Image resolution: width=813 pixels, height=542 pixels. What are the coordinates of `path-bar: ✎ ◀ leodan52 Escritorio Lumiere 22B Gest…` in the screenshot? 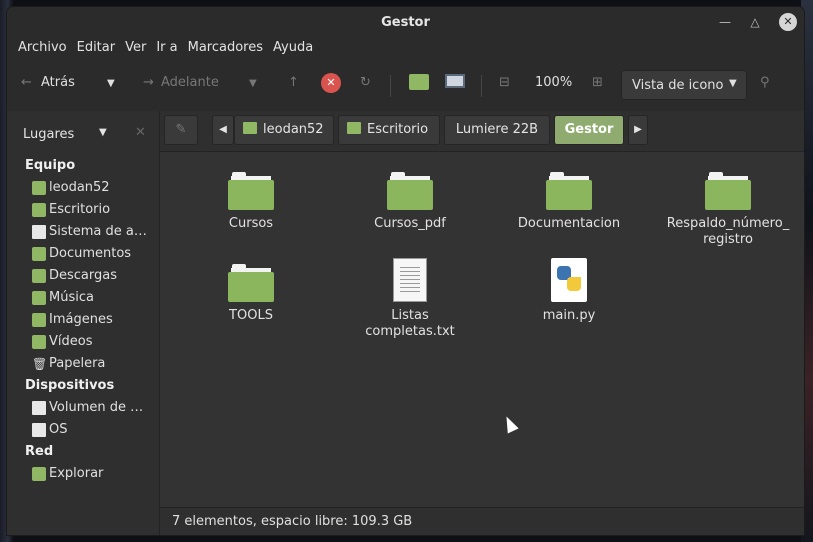 It's located at (482, 131).